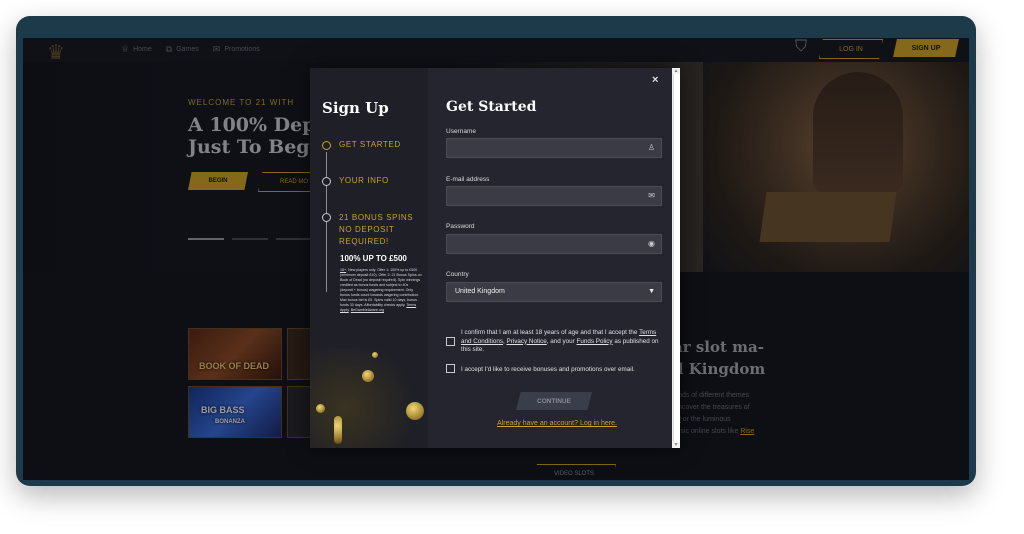 The image size is (1024, 534). Describe the element at coordinates (651, 147) in the screenshot. I see `user-icon: ♙` at that location.